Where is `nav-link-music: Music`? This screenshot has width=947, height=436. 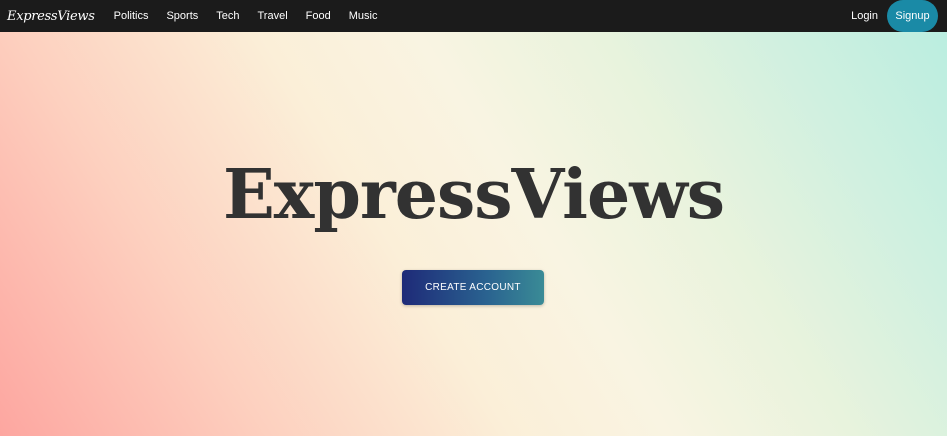 nav-link-music: Music is located at coordinates (363, 16).